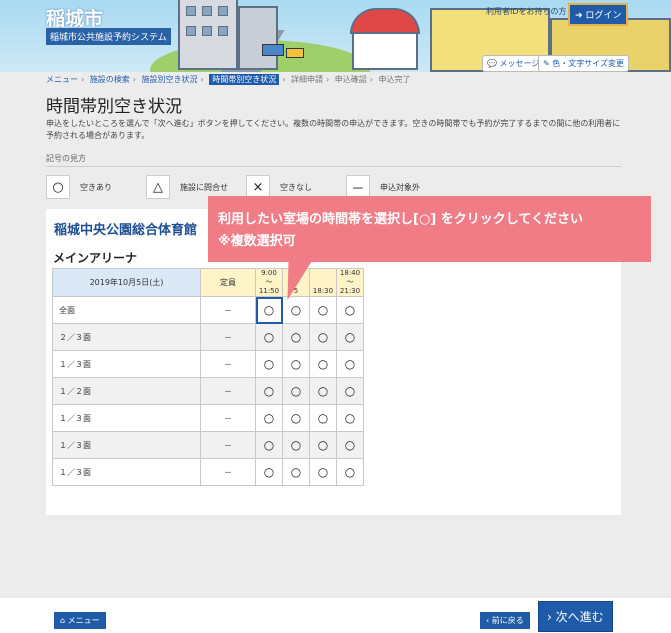 This screenshot has width=671, height=633. Describe the element at coordinates (170, 79) in the screenshot. I see `breadcrumb-facility-availability: 施設別空き状況` at that location.